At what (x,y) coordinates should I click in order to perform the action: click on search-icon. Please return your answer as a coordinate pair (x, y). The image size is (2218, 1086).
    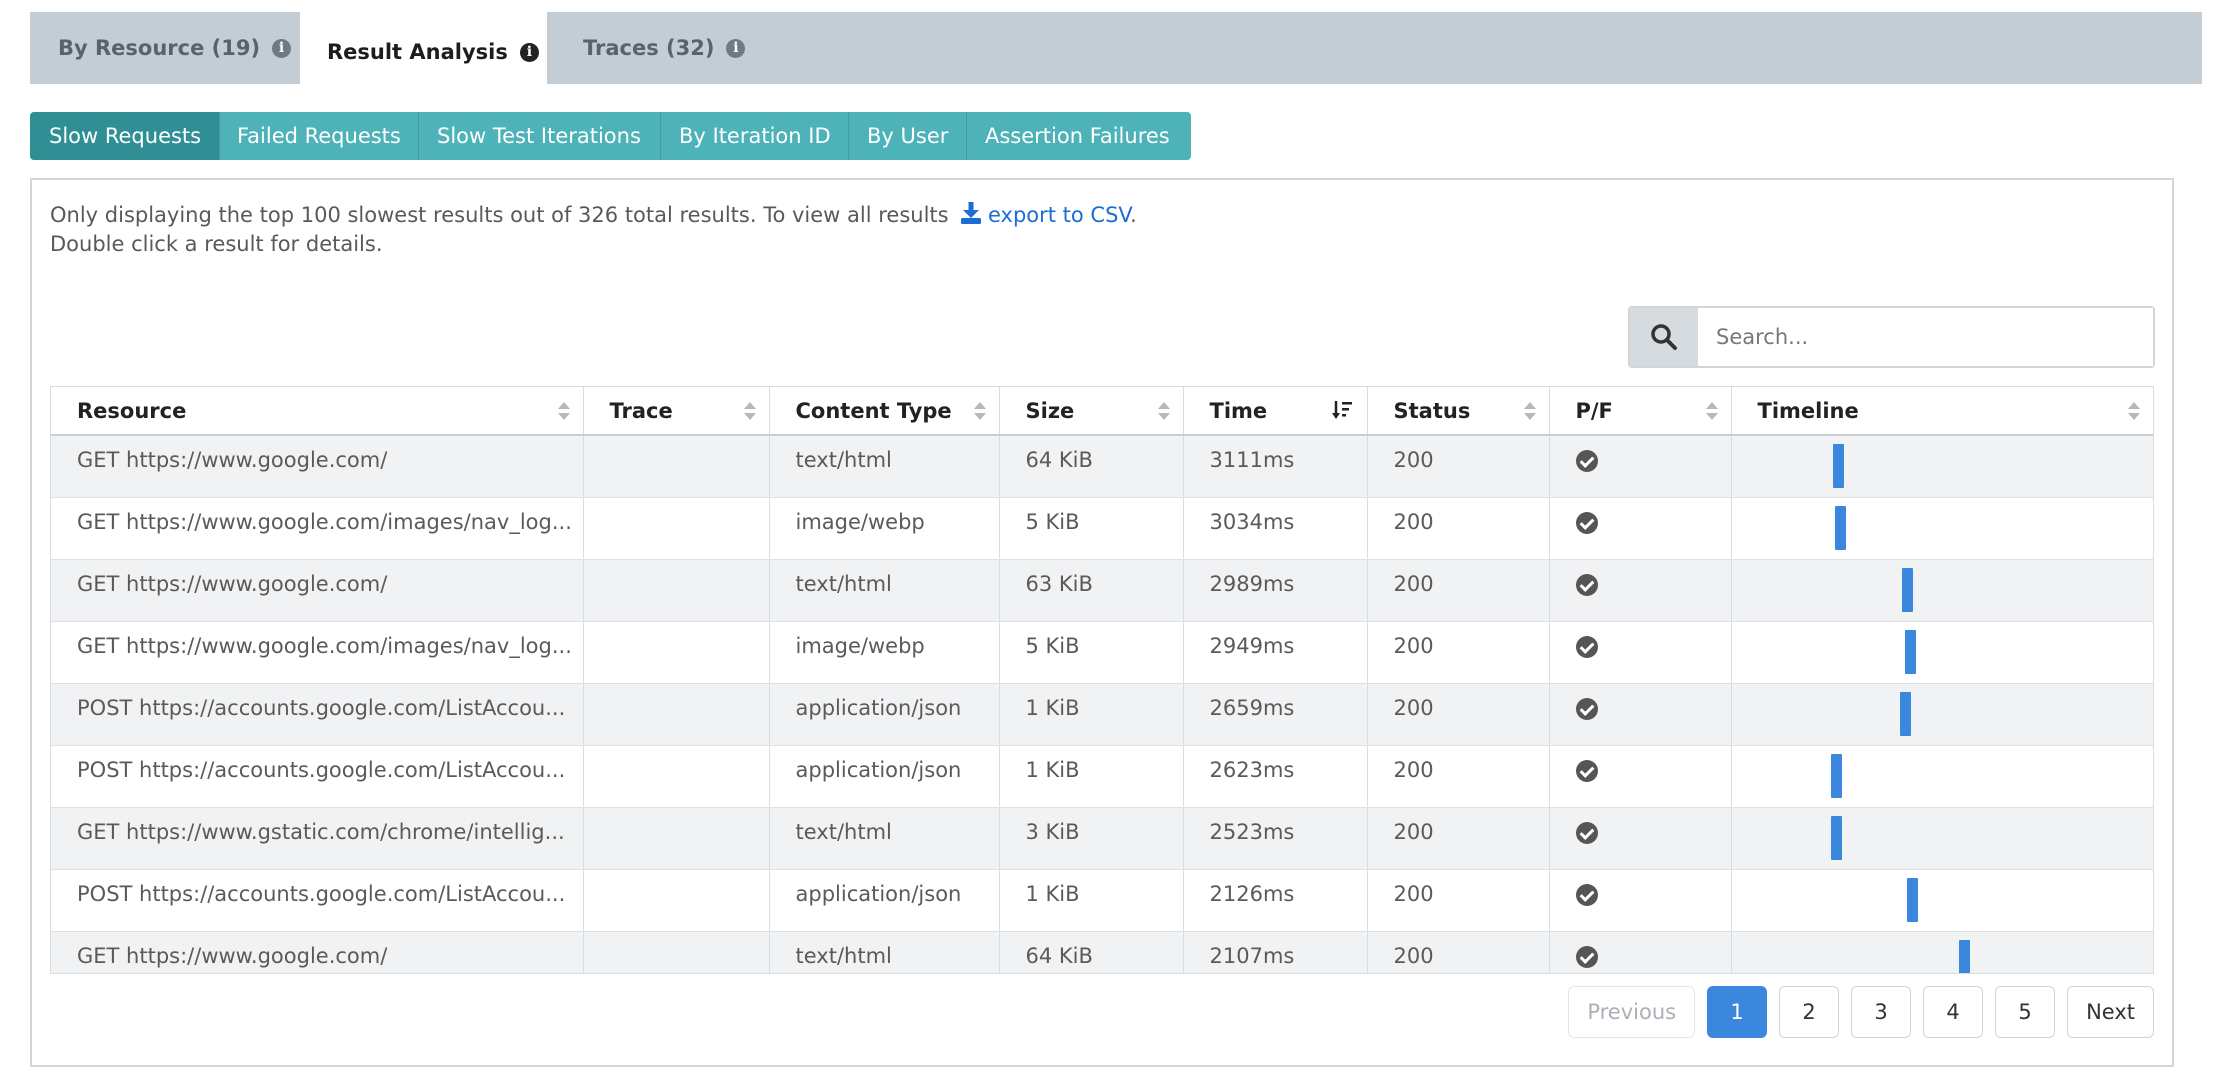
    Looking at the image, I should click on (1664, 337).